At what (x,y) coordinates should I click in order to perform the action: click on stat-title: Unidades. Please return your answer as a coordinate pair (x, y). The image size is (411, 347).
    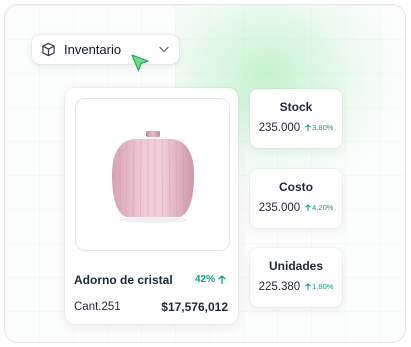
    Looking at the image, I should click on (295, 266).